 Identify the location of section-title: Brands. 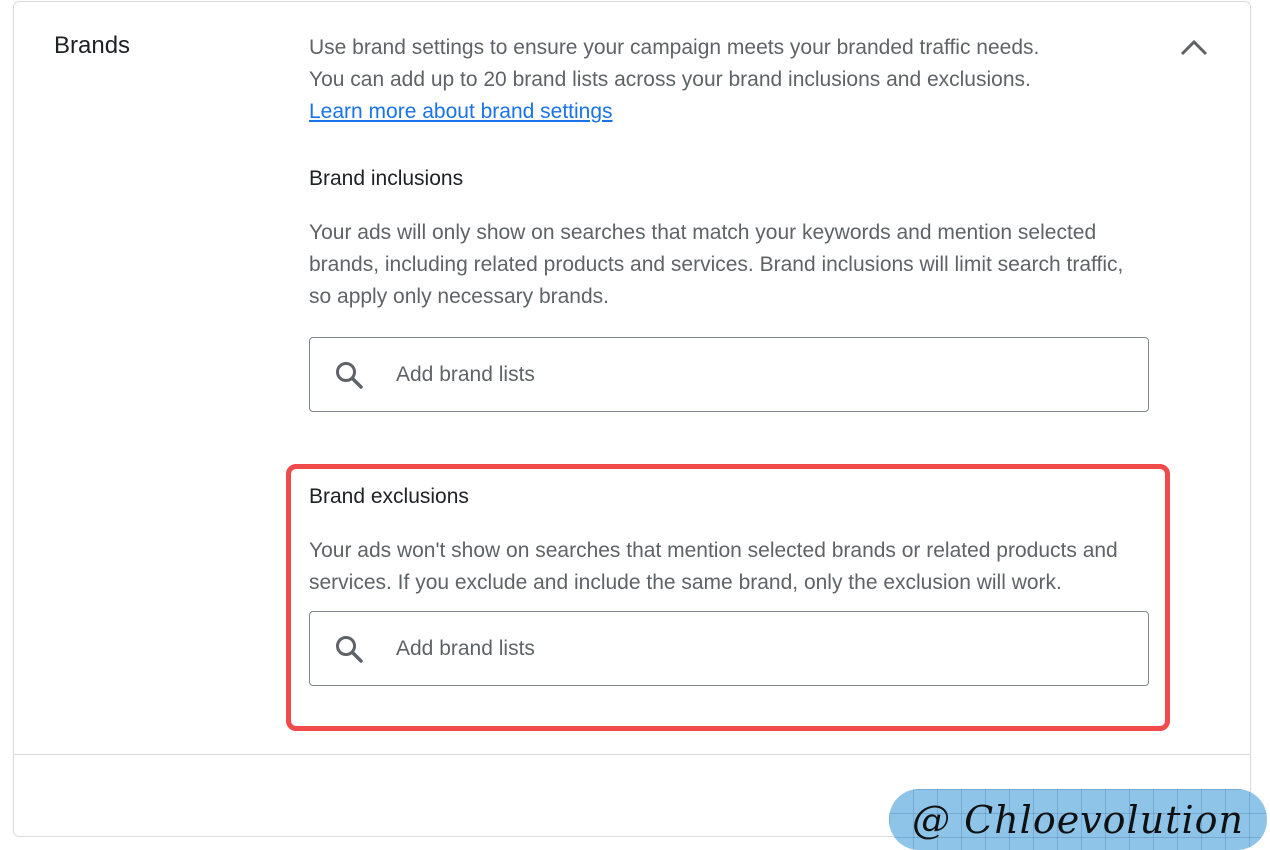
(92, 45).